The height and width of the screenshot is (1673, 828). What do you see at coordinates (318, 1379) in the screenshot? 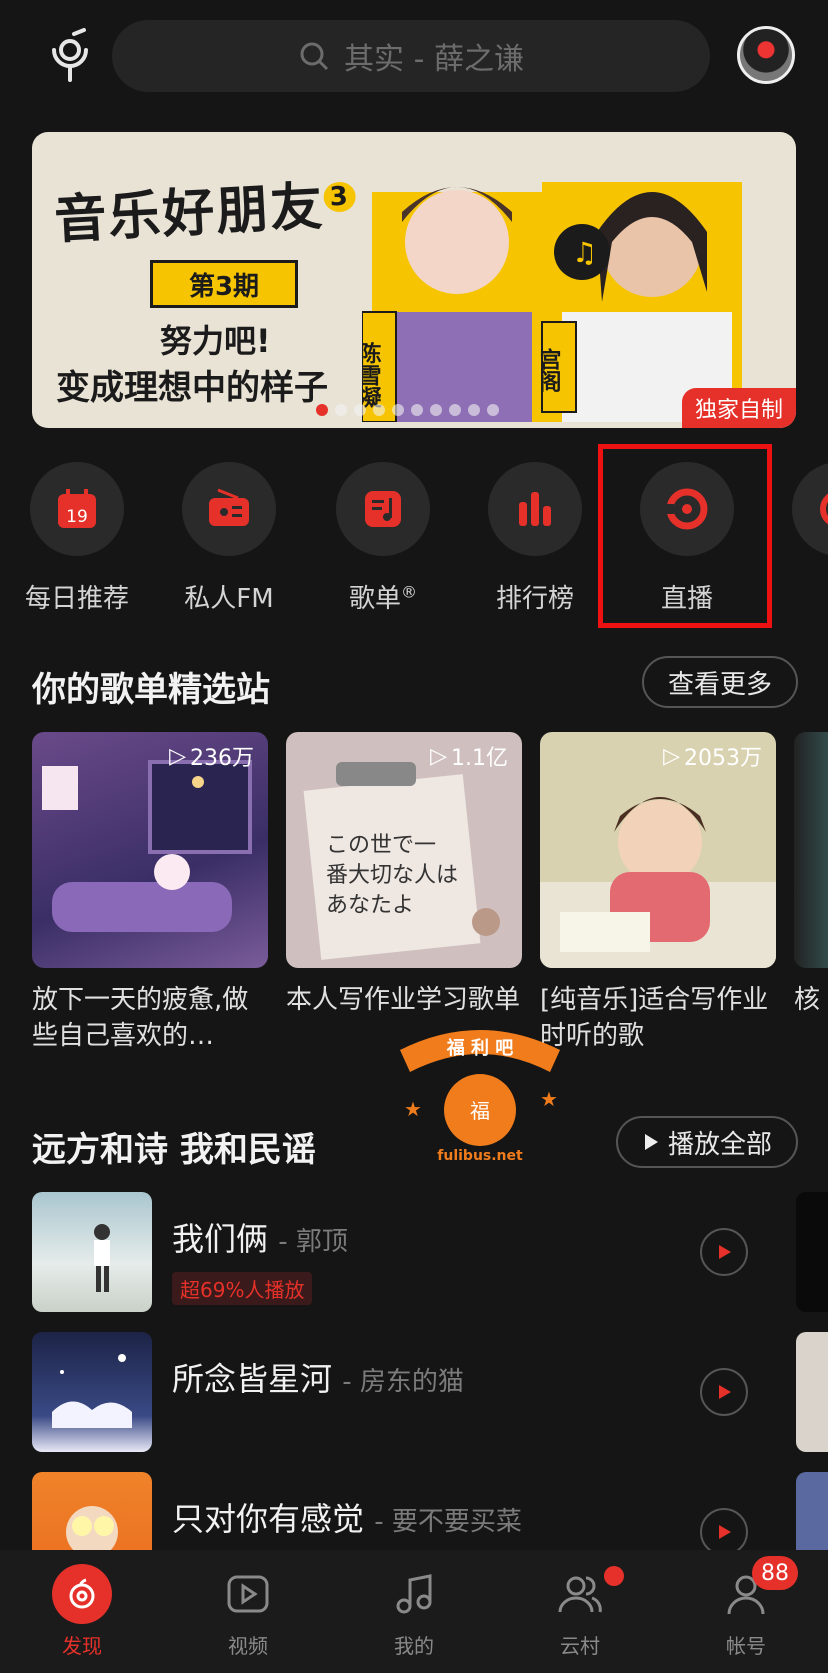
I see `song-title: 所念皆星河 - 房东的猫` at bounding box center [318, 1379].